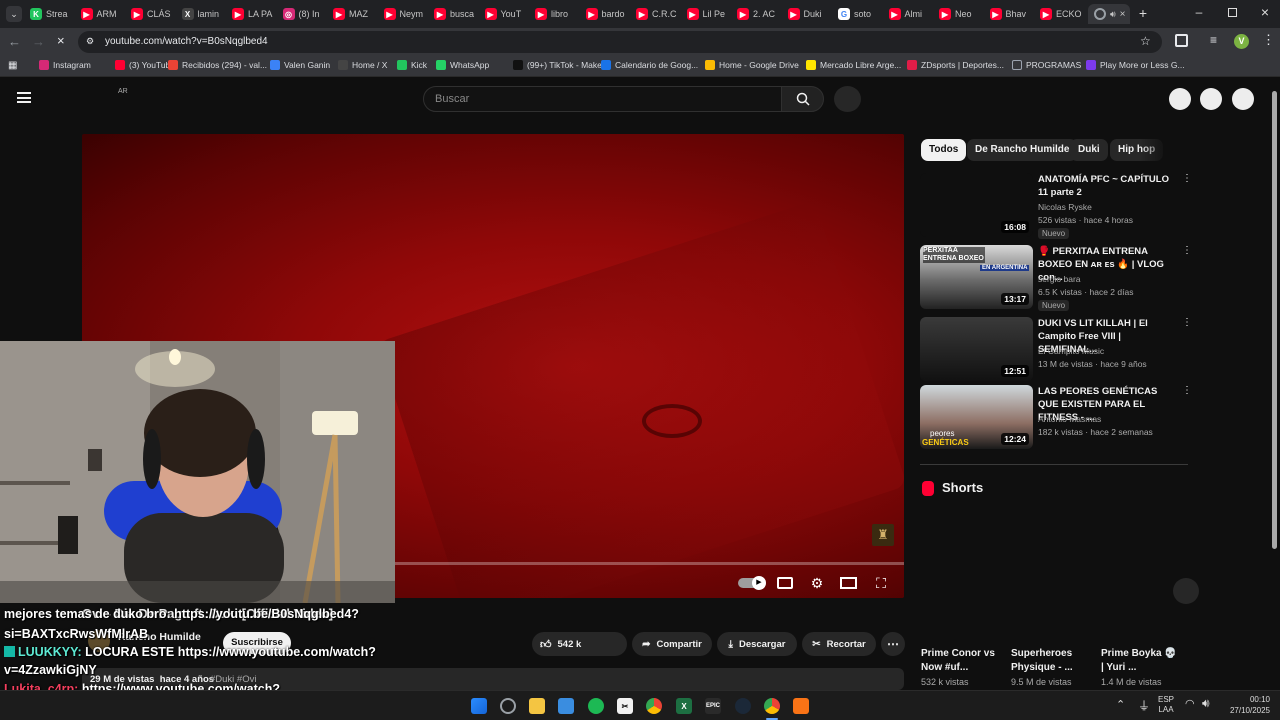 This screenshot has height=720, width=1280. I want to click on volume-icon: 🔊︎, so click(1206, 703).